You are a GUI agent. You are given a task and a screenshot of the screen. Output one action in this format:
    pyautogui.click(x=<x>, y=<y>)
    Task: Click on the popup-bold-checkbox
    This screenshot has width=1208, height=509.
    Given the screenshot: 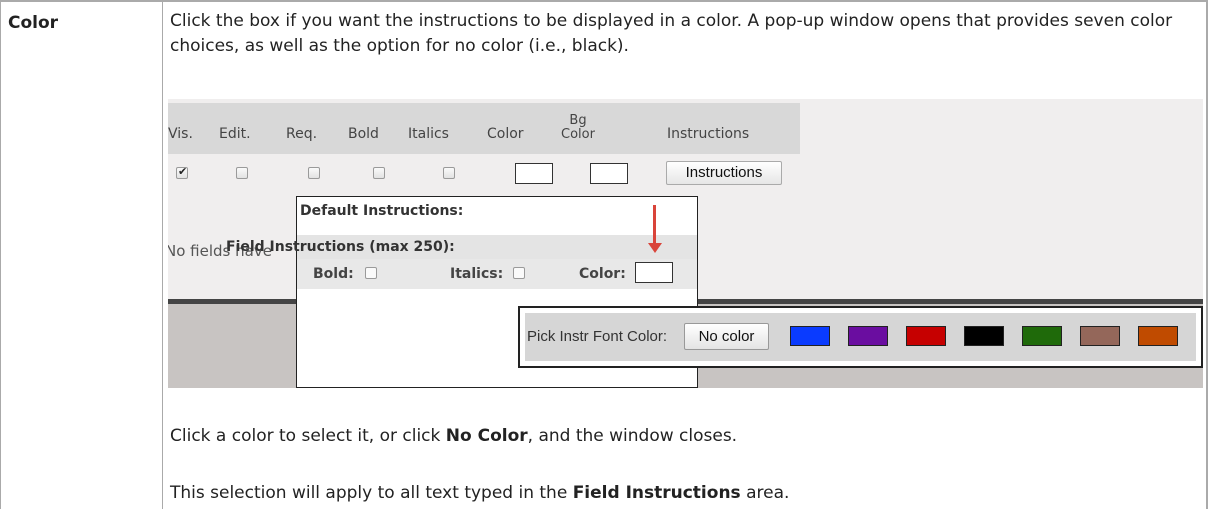 What is the action you would take?
    pyautogui.click(x=371, y=273)
    